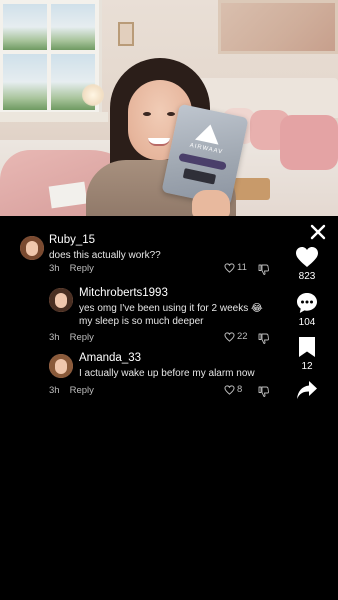 This screenshot has height=600, width=338. What do you see at coordinates (199, 176) in the screenshot?
I see `product-label` at bounding box center [199, 176].